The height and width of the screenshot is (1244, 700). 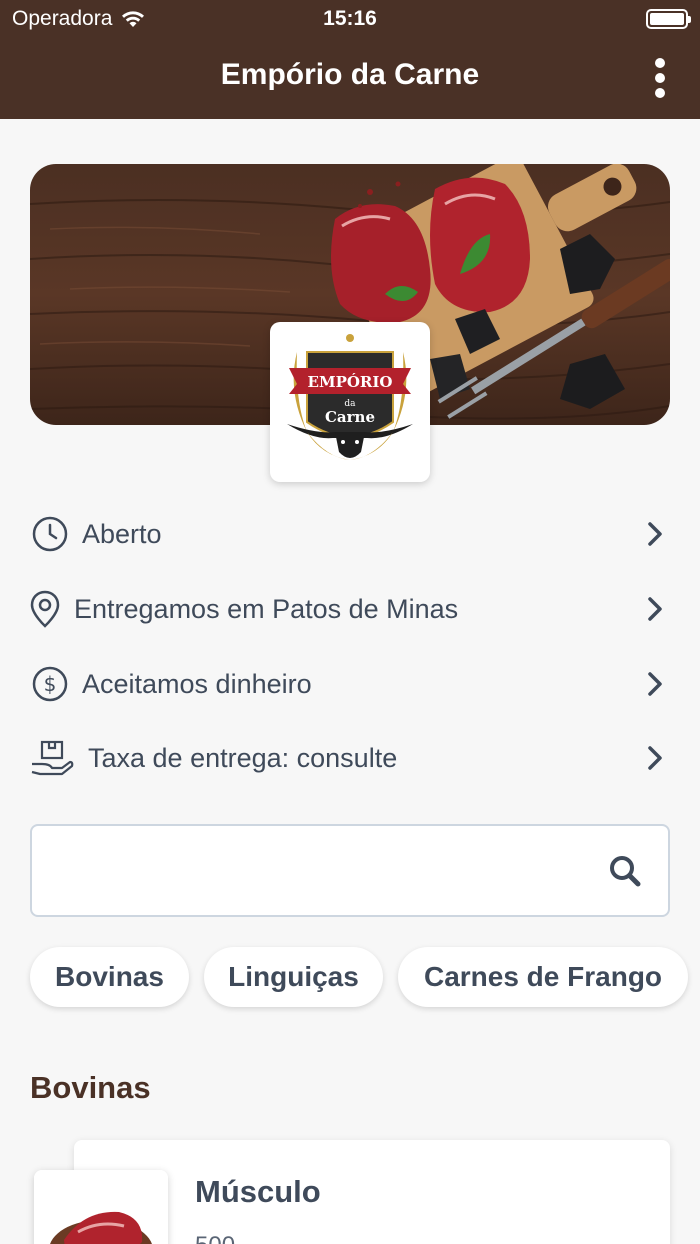 What do you see at coordinates (350, 397) in the screenshot?
I see `store-logo-image: EMPÓRIO da Carne` at bounding box center [350, 397].